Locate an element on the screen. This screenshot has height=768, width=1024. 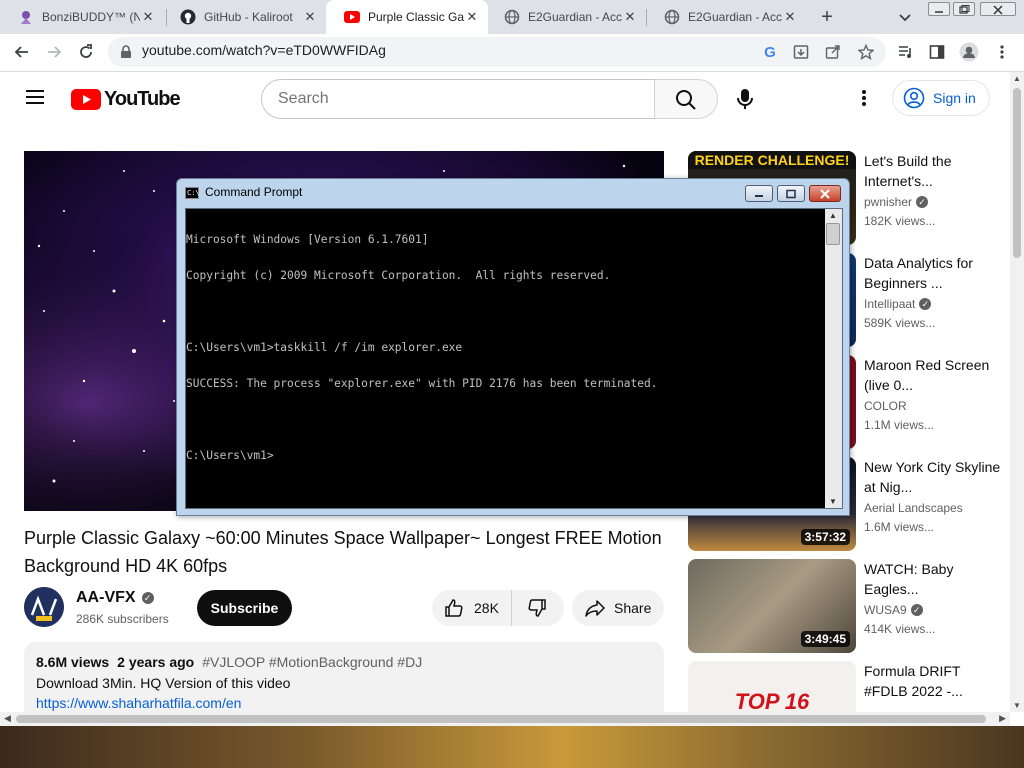
description-link: https://www.shaharhatfila.com/en is located at coordinates (138, 703).